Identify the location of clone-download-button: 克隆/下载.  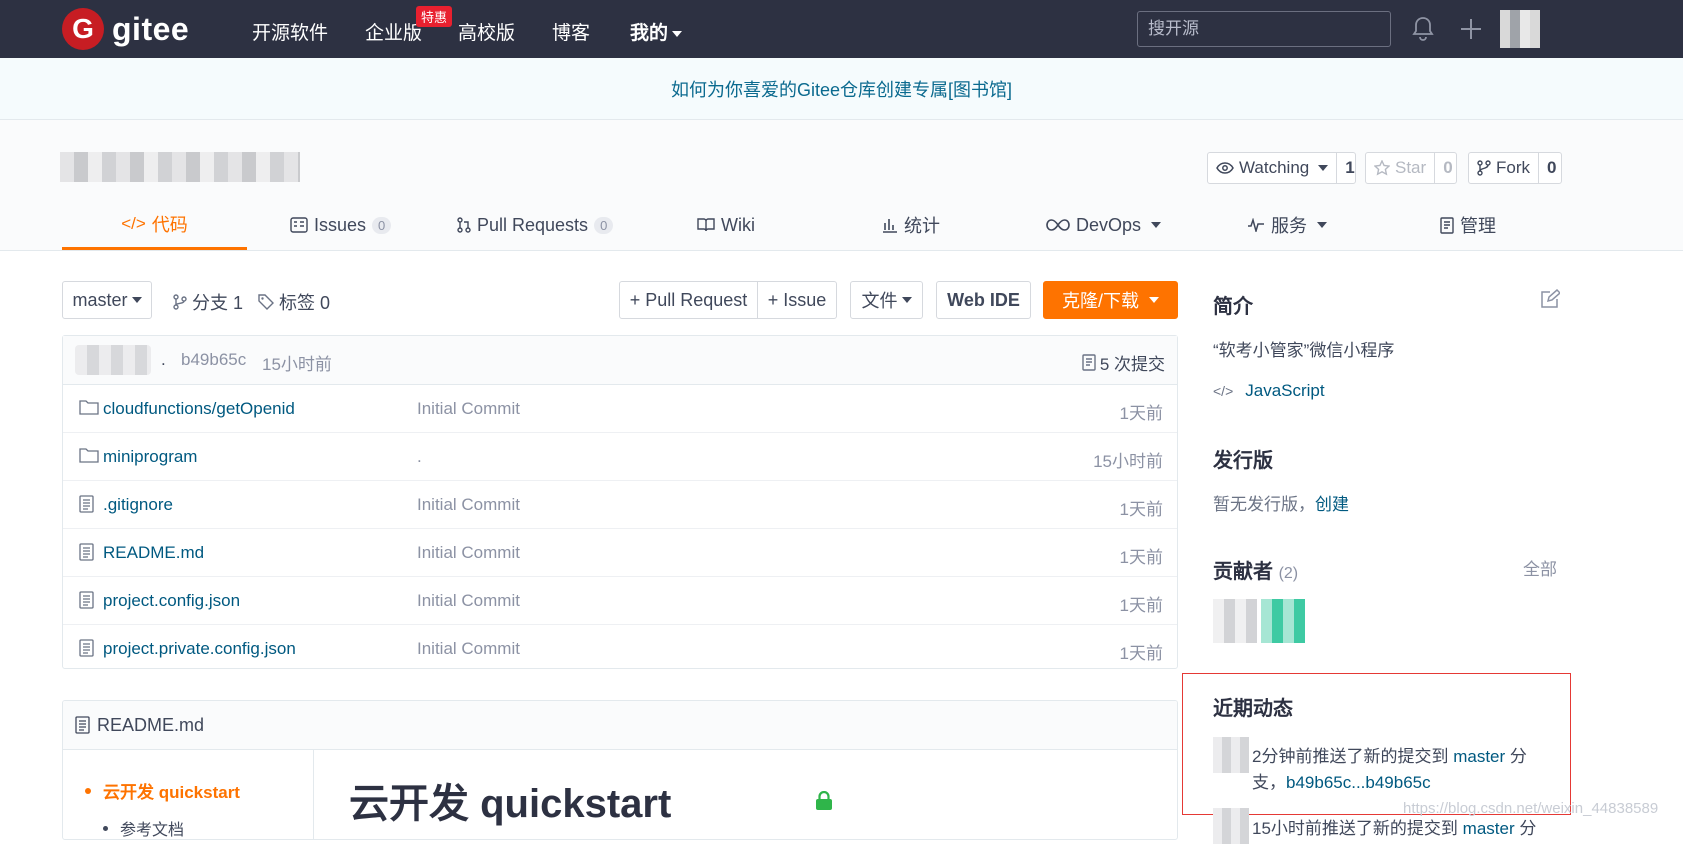
(1110, 300).